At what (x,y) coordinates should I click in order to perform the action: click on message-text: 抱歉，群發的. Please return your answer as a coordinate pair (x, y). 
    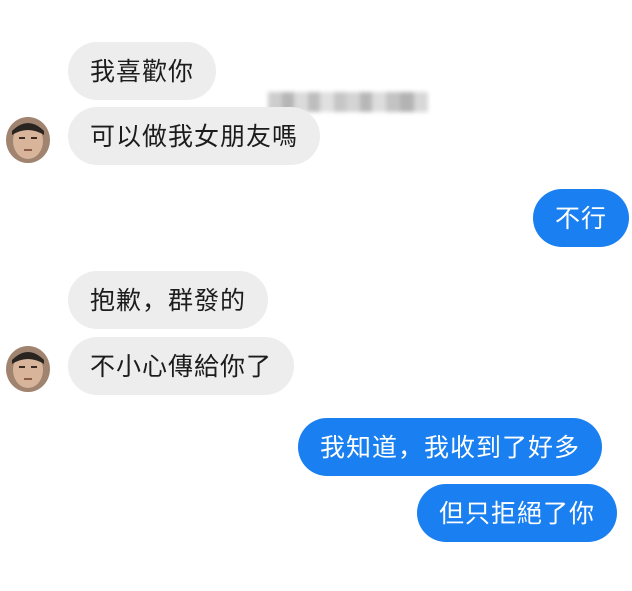
    Looking at the image, I should click on (168, 300).